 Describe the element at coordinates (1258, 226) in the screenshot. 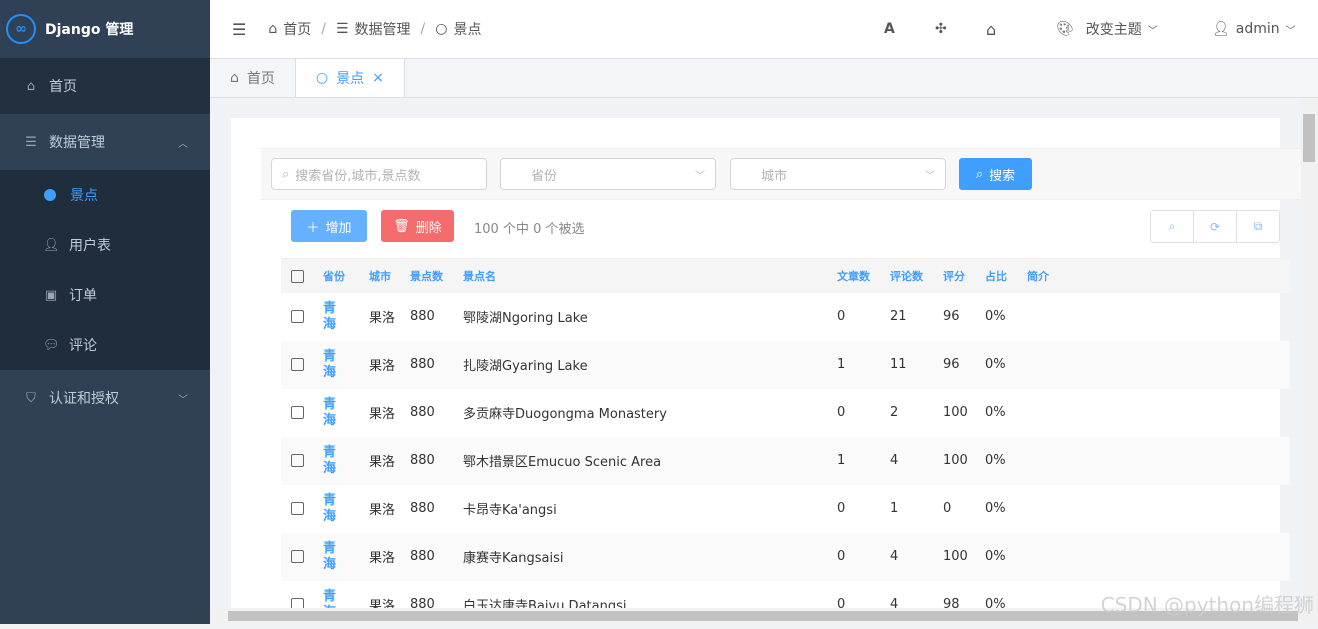

I see `export-icon: ⧉` at that location.